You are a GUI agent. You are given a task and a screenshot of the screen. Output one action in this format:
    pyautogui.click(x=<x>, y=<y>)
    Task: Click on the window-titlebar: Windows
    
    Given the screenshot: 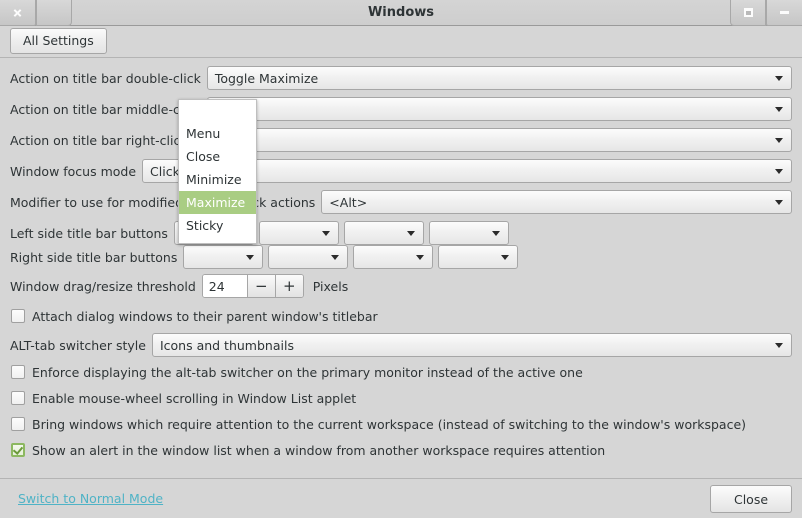 What is the action you would take?
    pyautogui.click(x=401, y=13)
    